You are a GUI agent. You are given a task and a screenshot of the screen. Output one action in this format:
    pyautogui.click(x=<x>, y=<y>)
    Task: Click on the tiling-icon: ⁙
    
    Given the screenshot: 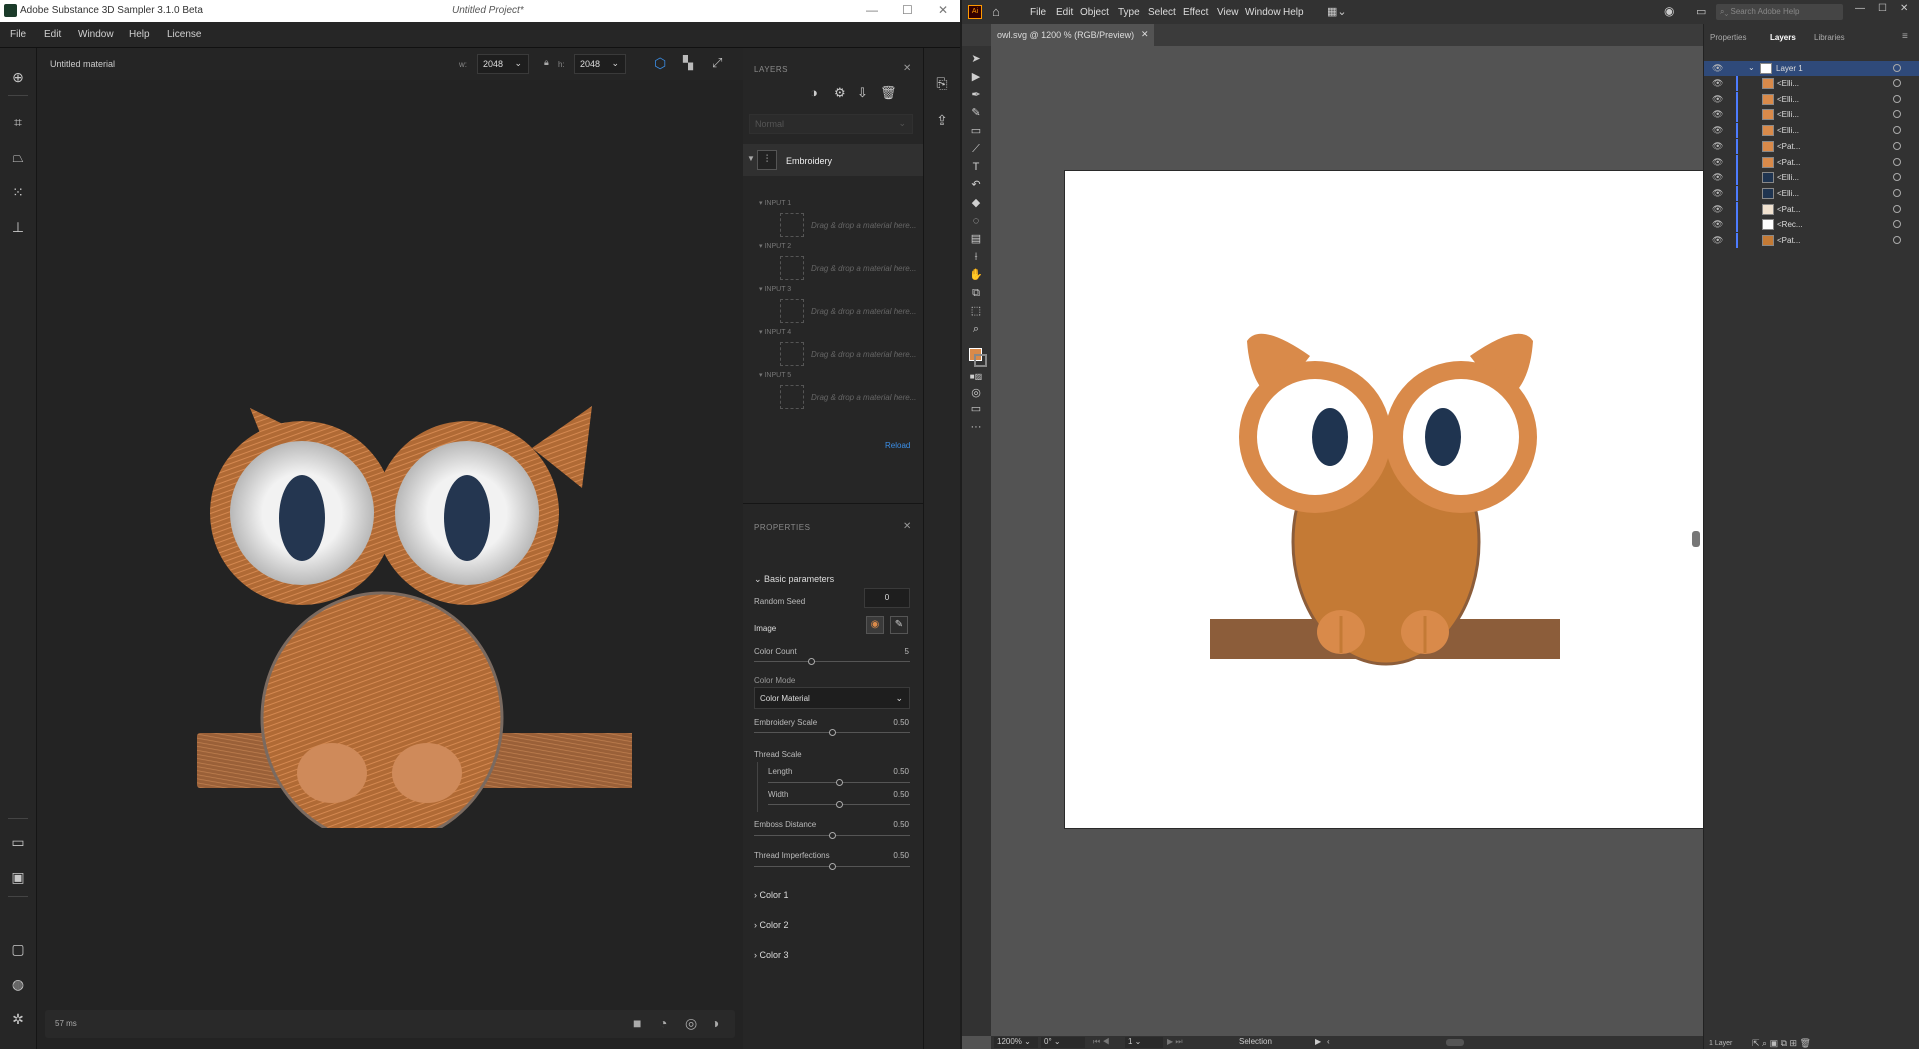 What is the action you would take?
    pyautogui.click(x=18, y=192)
    